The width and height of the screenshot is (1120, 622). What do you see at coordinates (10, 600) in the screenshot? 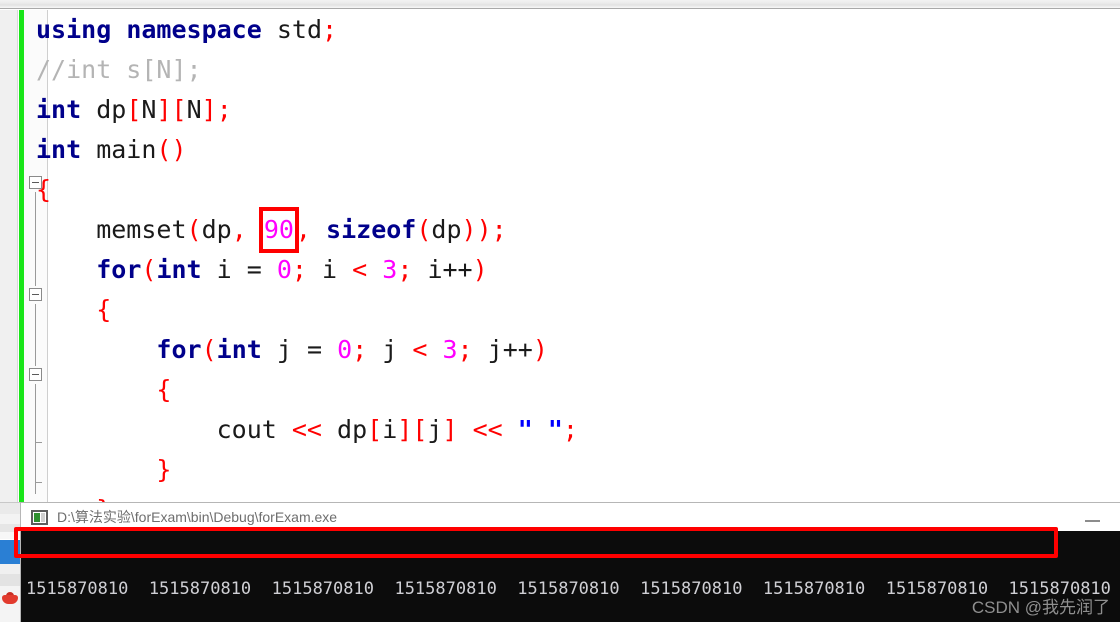
I see `app-red-icon` at bounding box center [10, 600].